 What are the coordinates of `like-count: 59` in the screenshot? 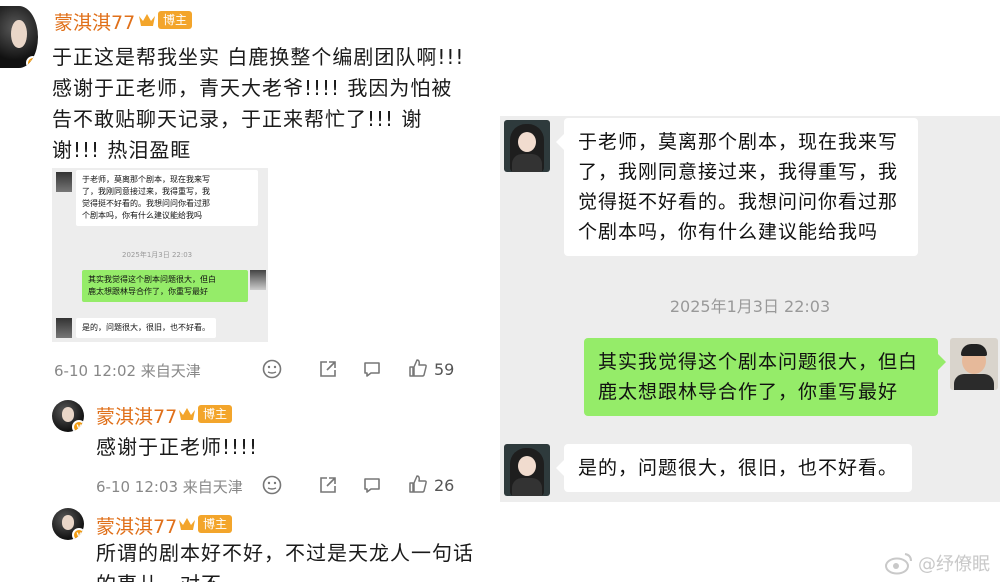 It's located at (444, 369).